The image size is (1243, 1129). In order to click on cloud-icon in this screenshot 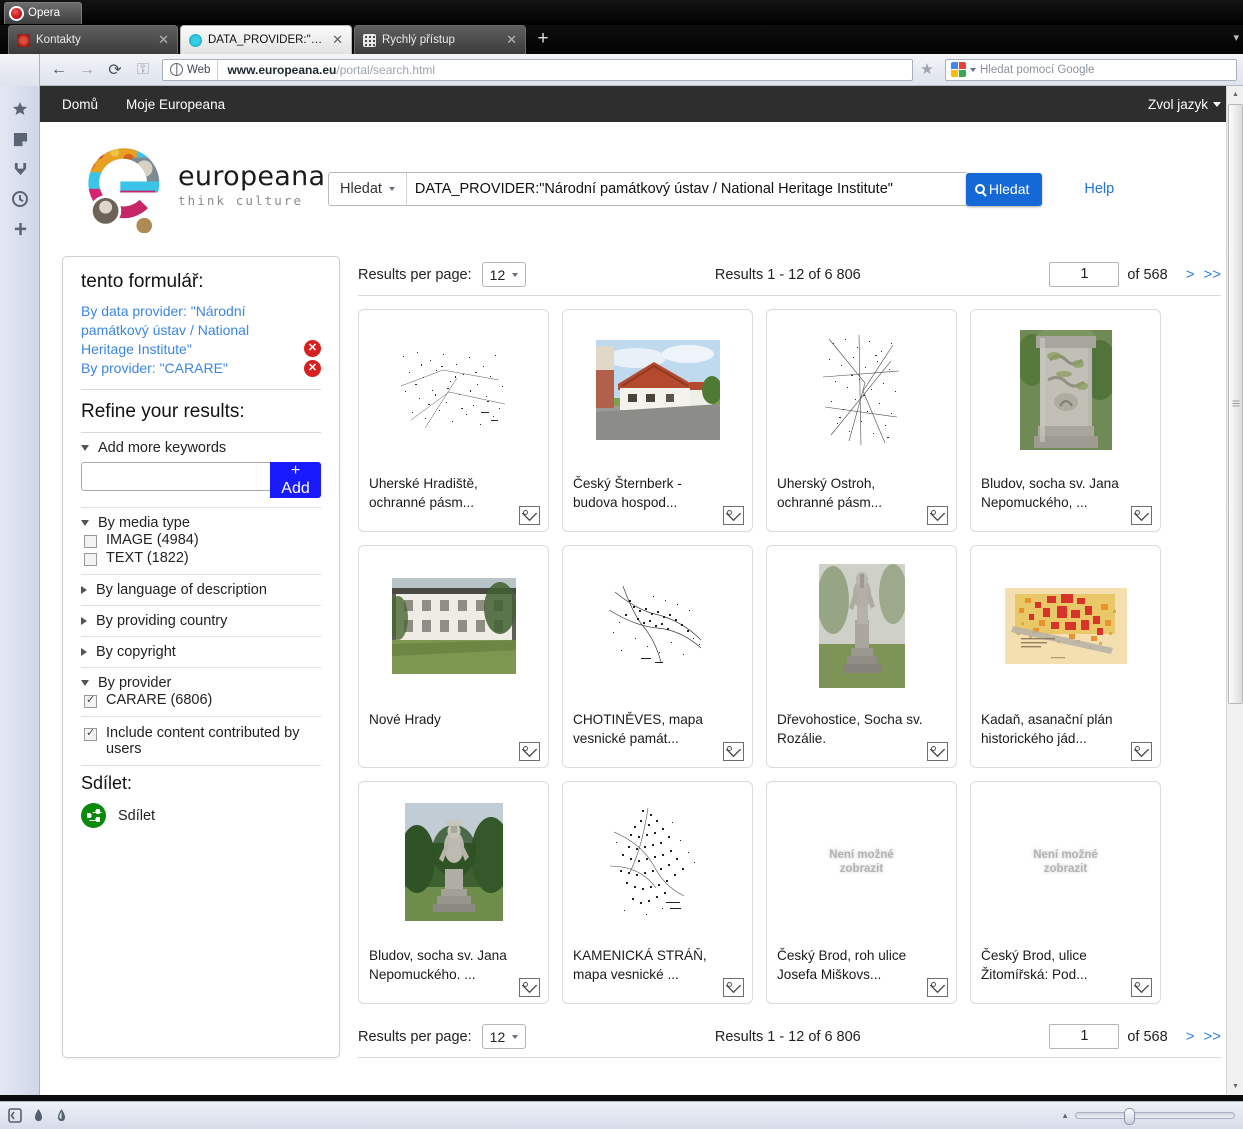, I will do `click(38, 1115)`.